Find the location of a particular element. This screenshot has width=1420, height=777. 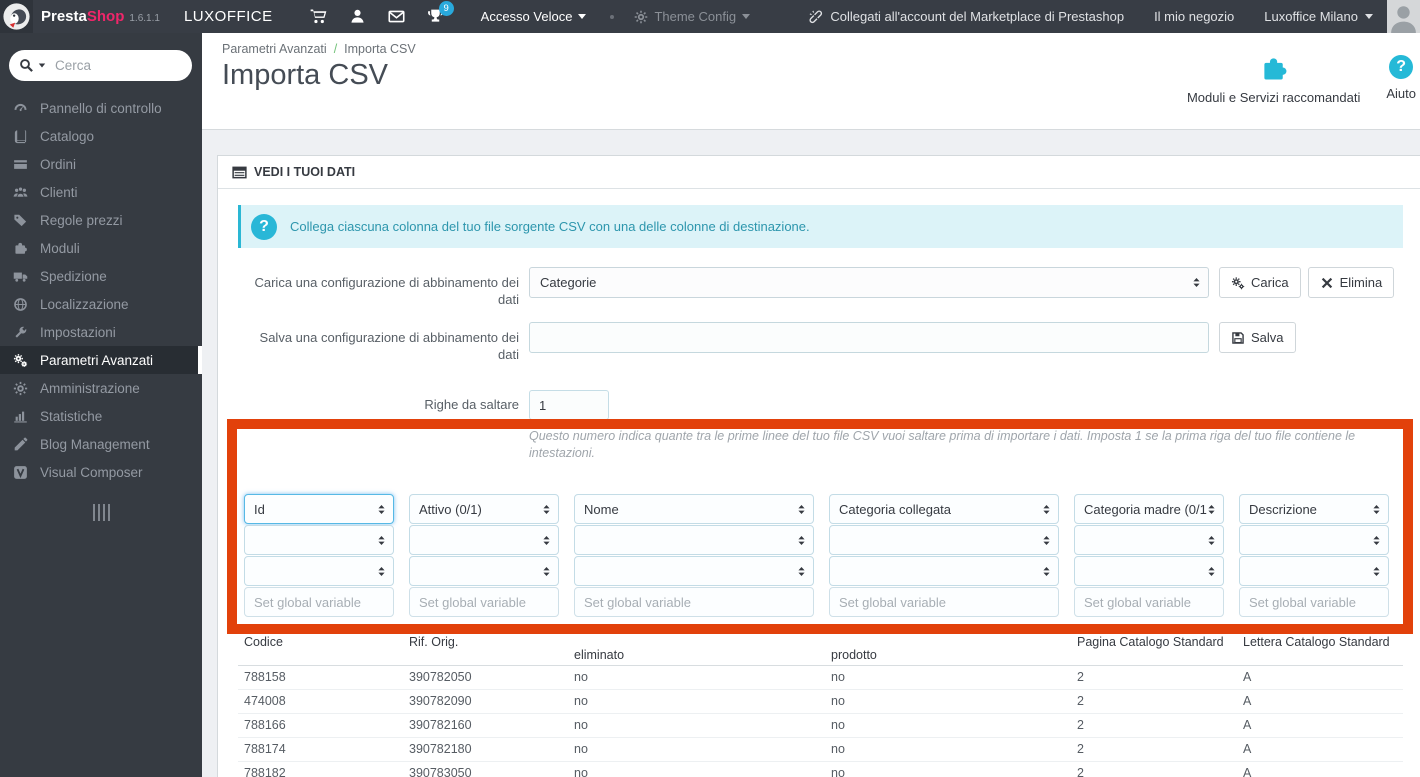

table-cell: 390782090 is located at coordinates (440, 701).